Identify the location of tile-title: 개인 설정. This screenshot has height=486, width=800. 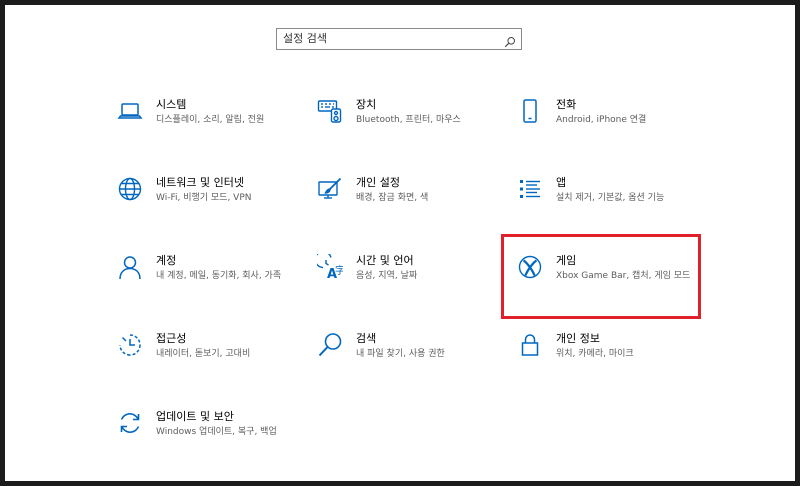
(378, 182).